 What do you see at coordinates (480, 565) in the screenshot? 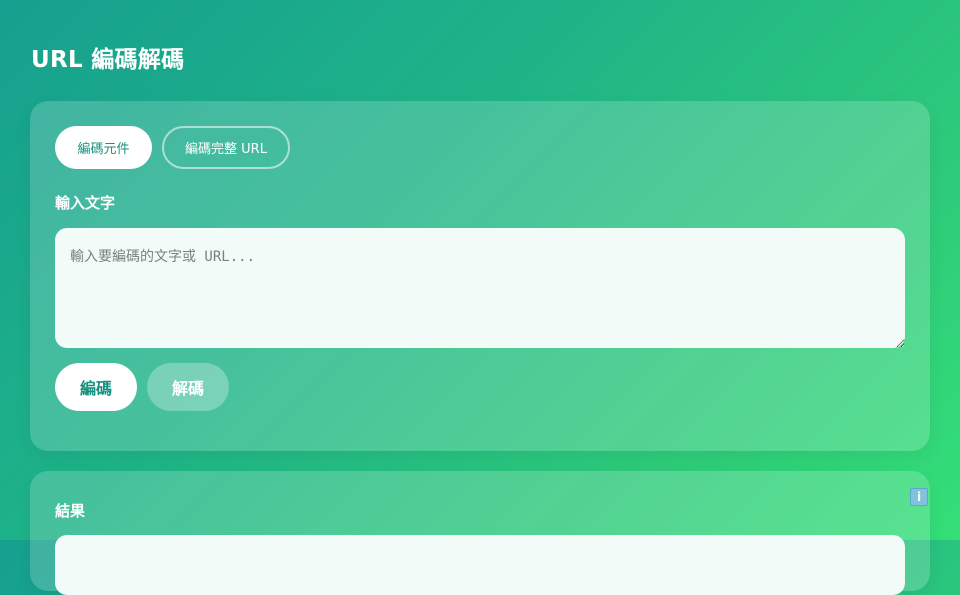
I see `result-output` at bounding box center [480, 565].